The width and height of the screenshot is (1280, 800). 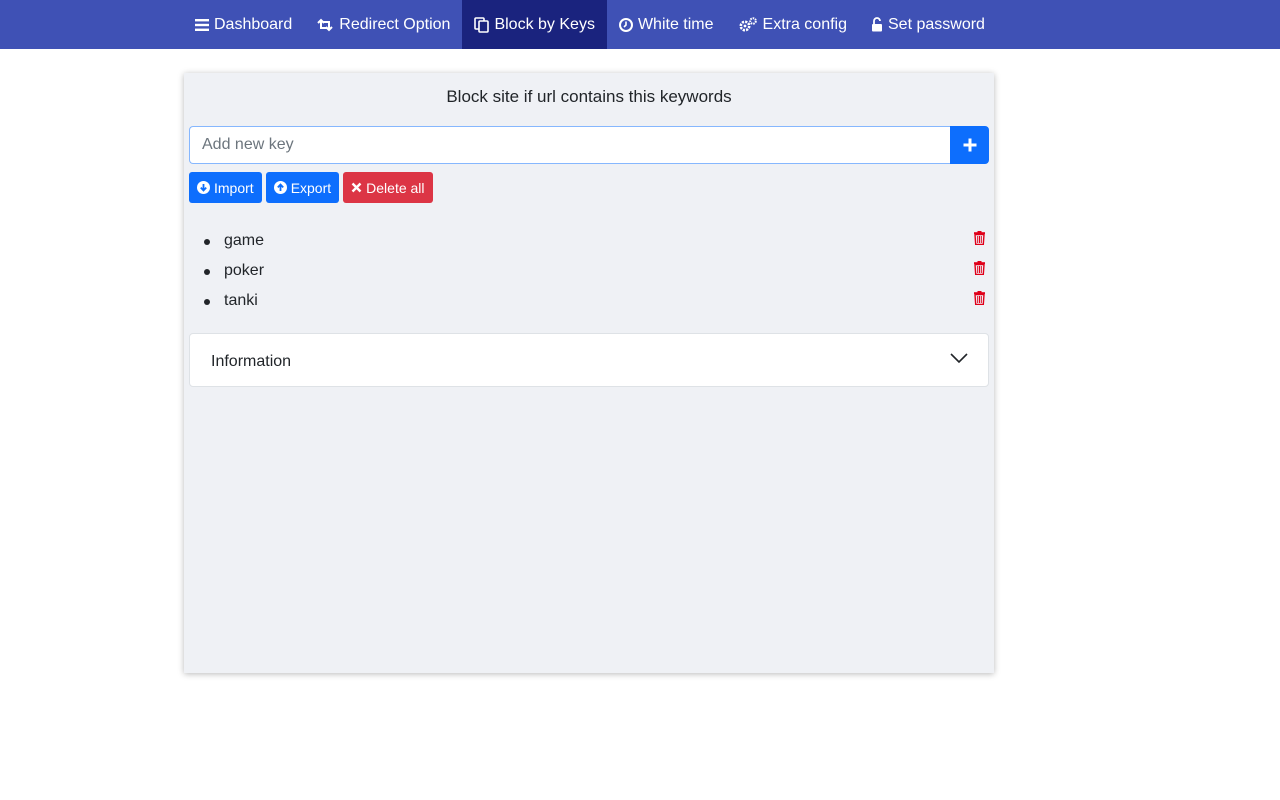 I want to click on panel-title: Block site if url contains this keywords, so click(x=589, y=97).